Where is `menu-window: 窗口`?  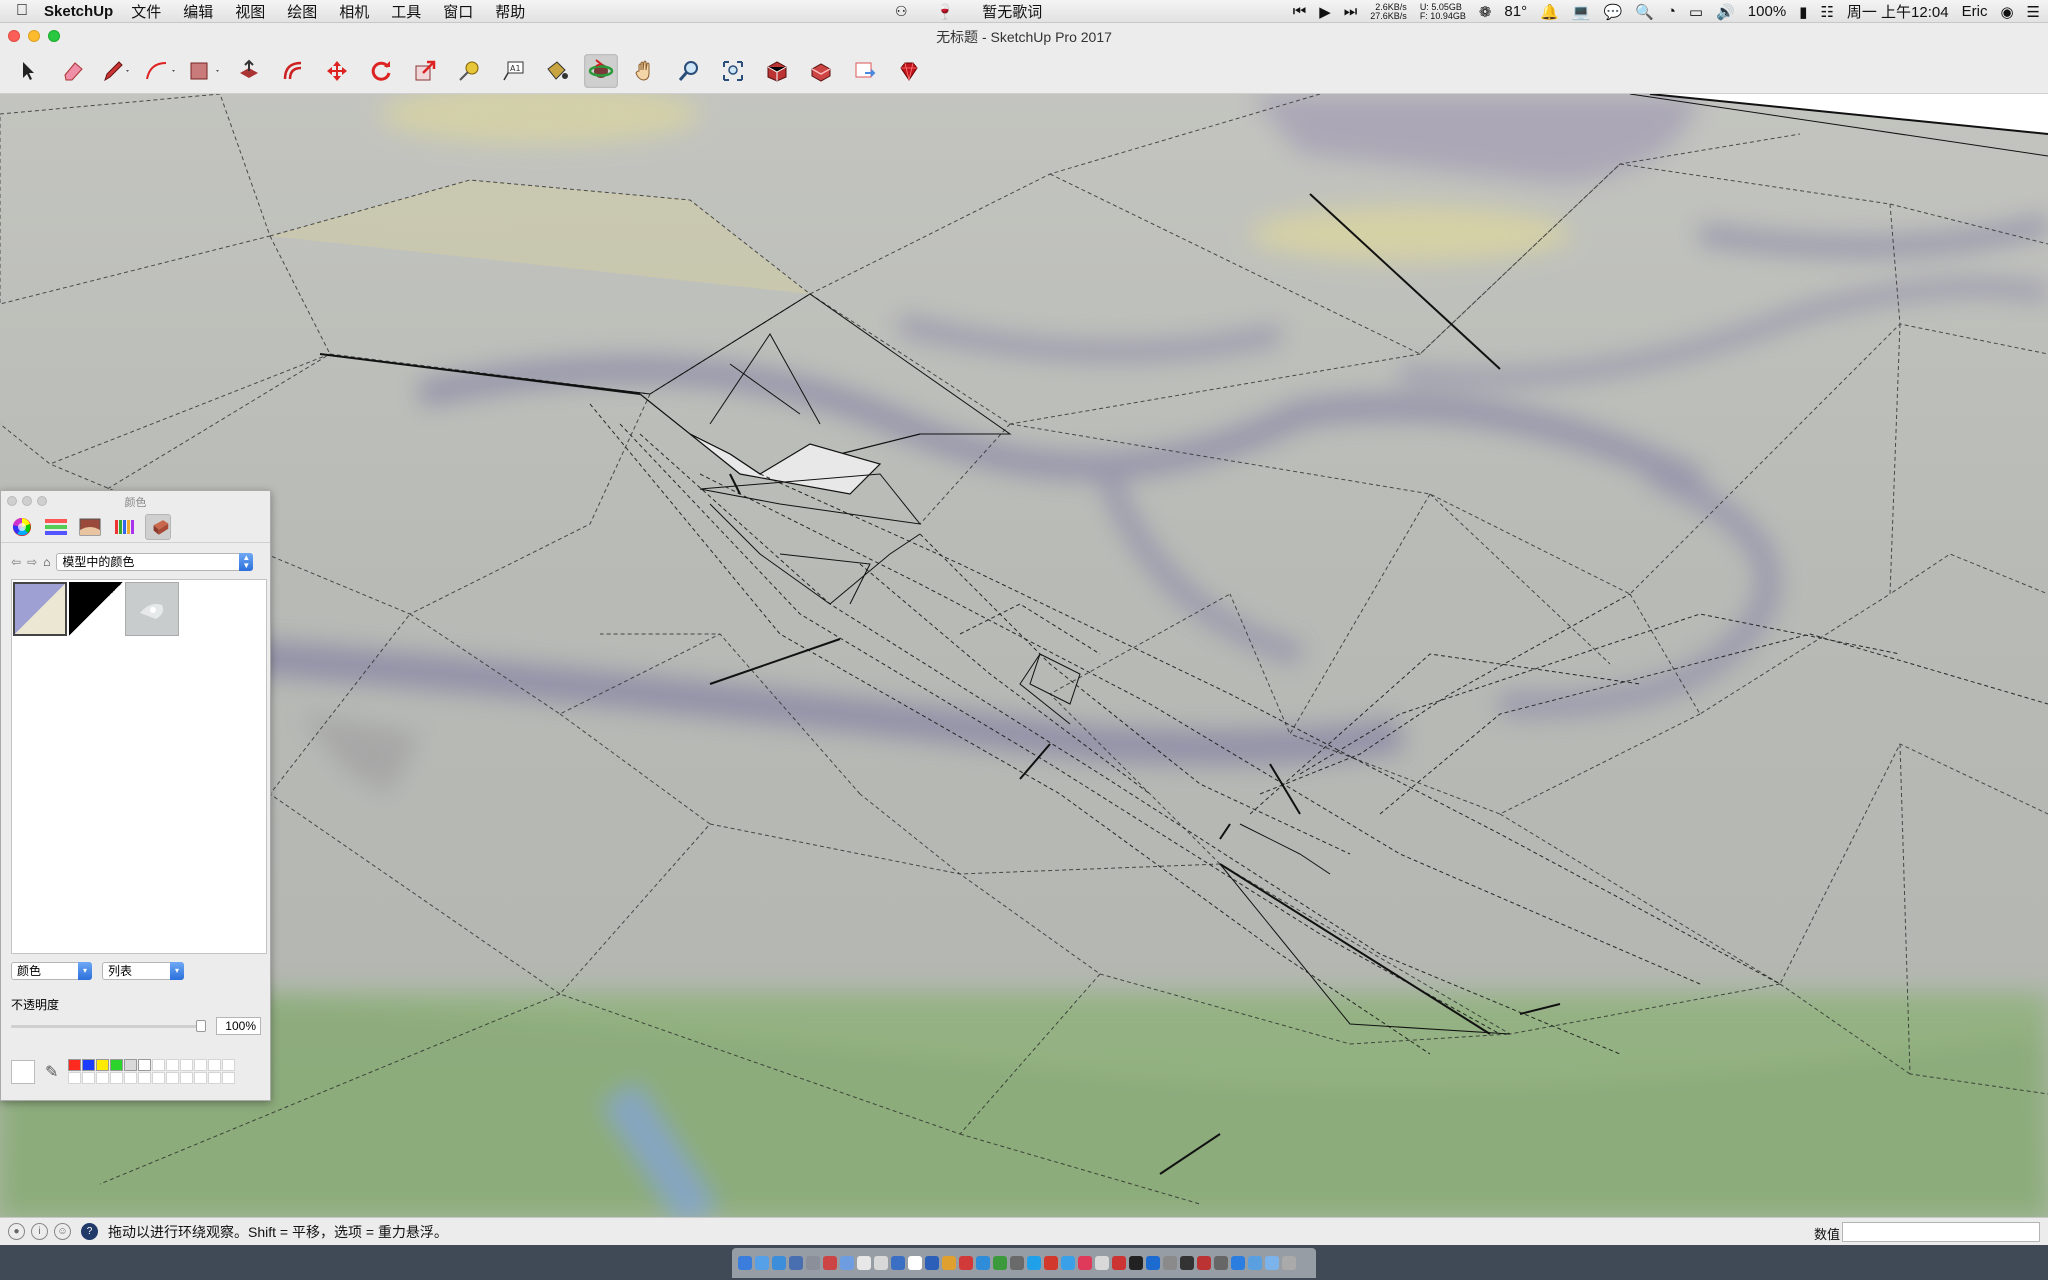
menu-window: 窗口 is located at coordinates (458, 11).